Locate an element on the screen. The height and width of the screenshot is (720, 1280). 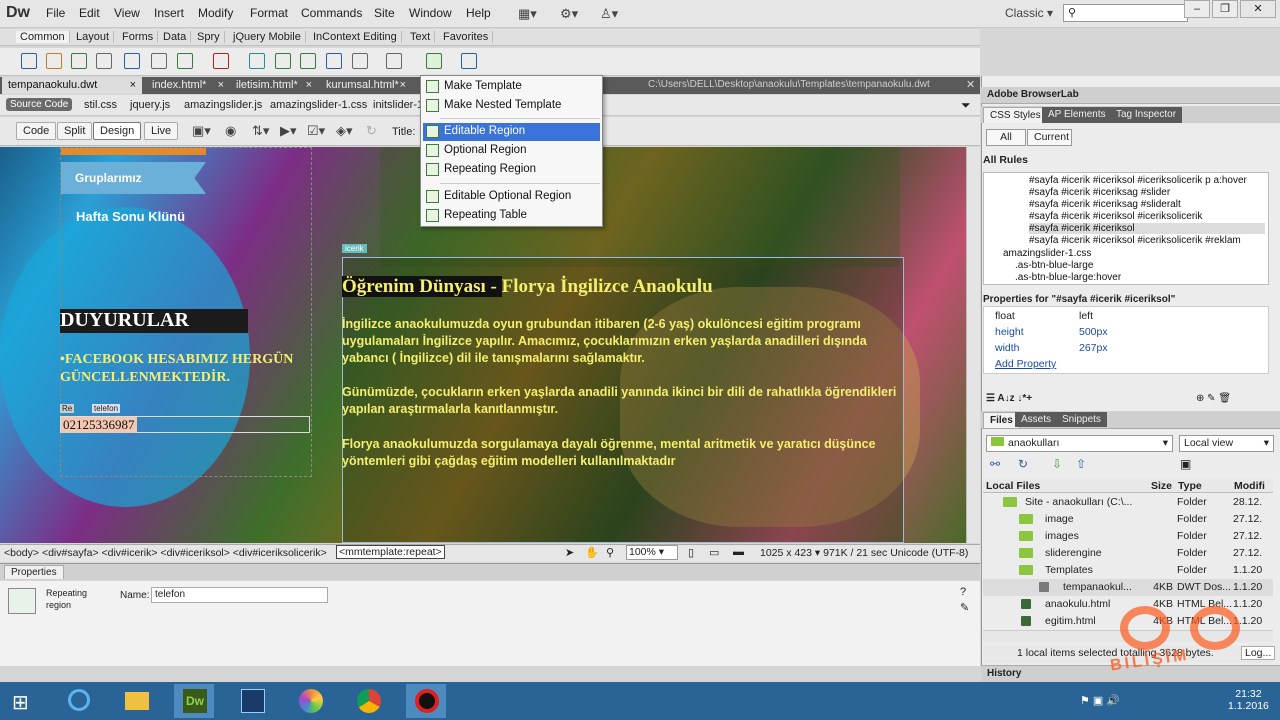
phone-number: 02125336987 is located at coordinates (99, 425).